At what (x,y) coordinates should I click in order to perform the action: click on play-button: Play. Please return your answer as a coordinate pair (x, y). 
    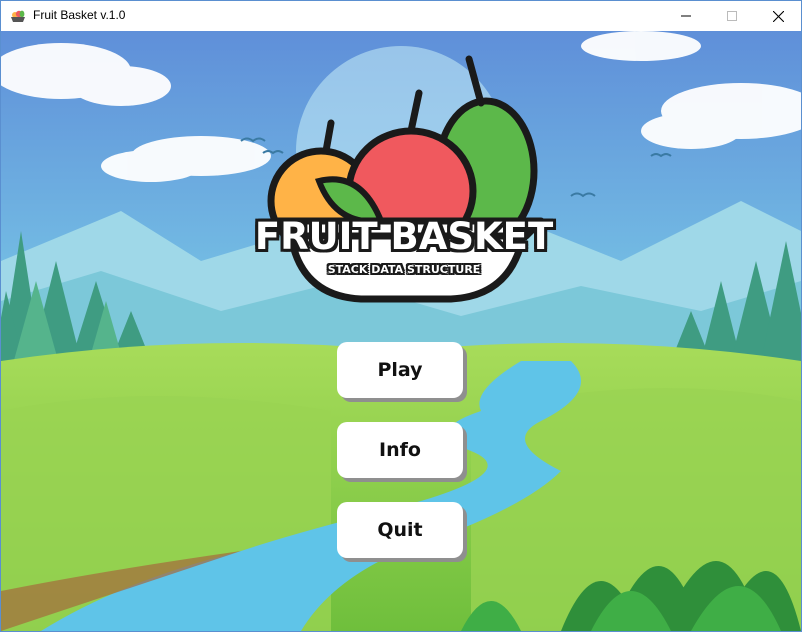
    Looking at the image, I should click on (400, 370).